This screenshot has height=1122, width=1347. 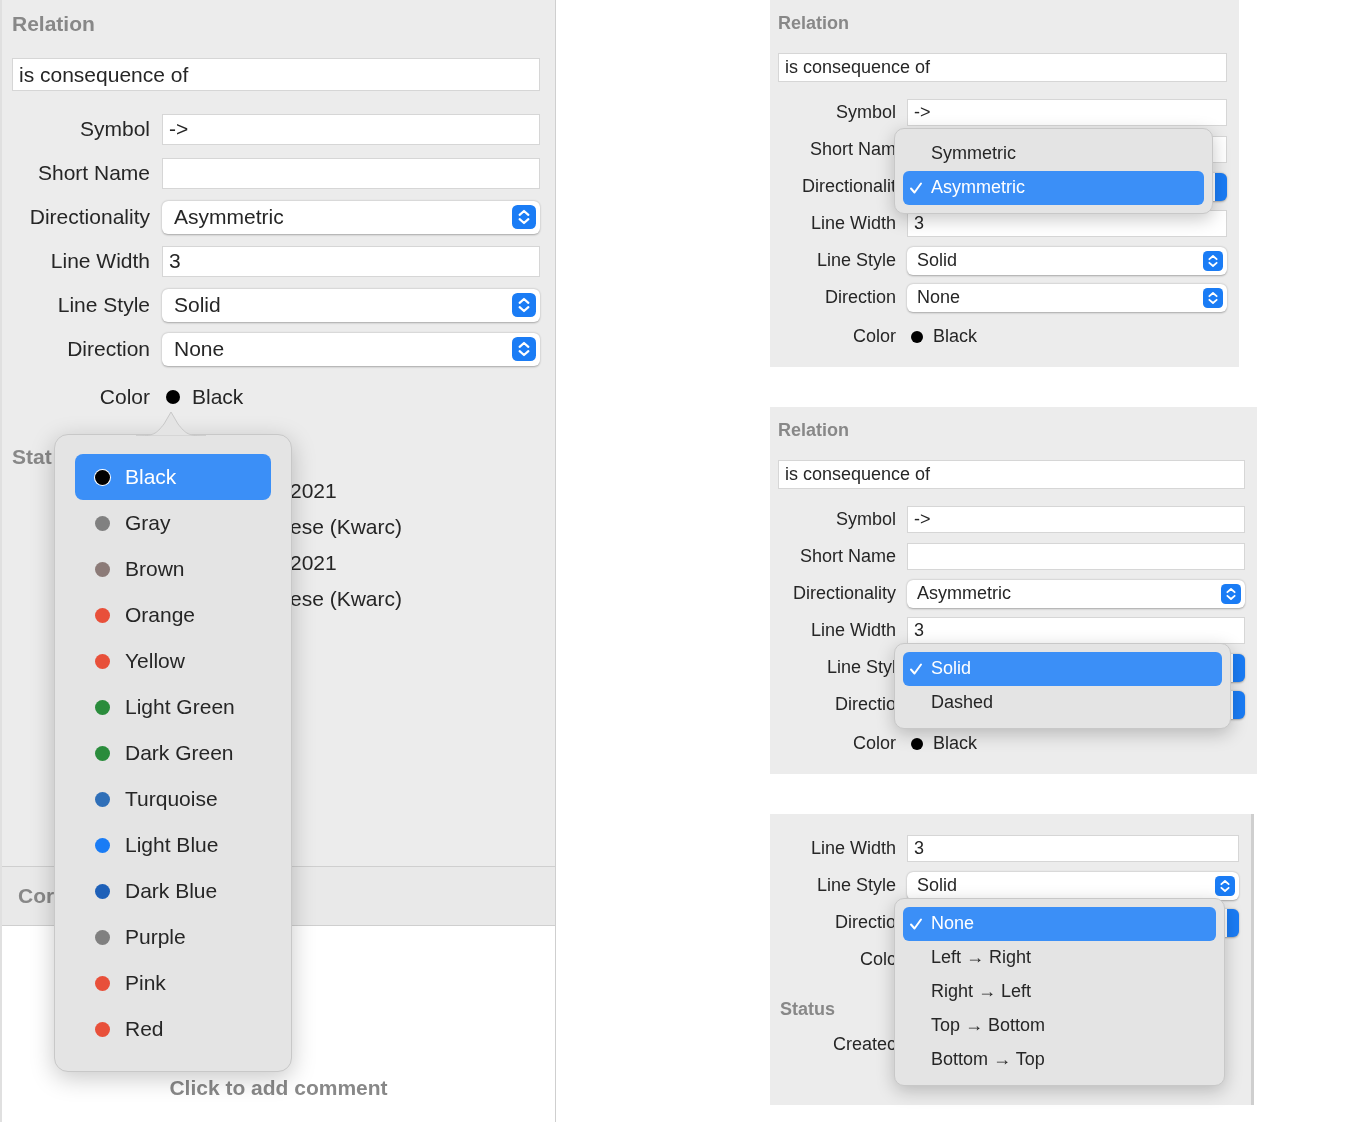 What do you see at coordinates (848, 186) in the screenshot?
I see `field-label: Directionalit` at bounding box center [848, 186].